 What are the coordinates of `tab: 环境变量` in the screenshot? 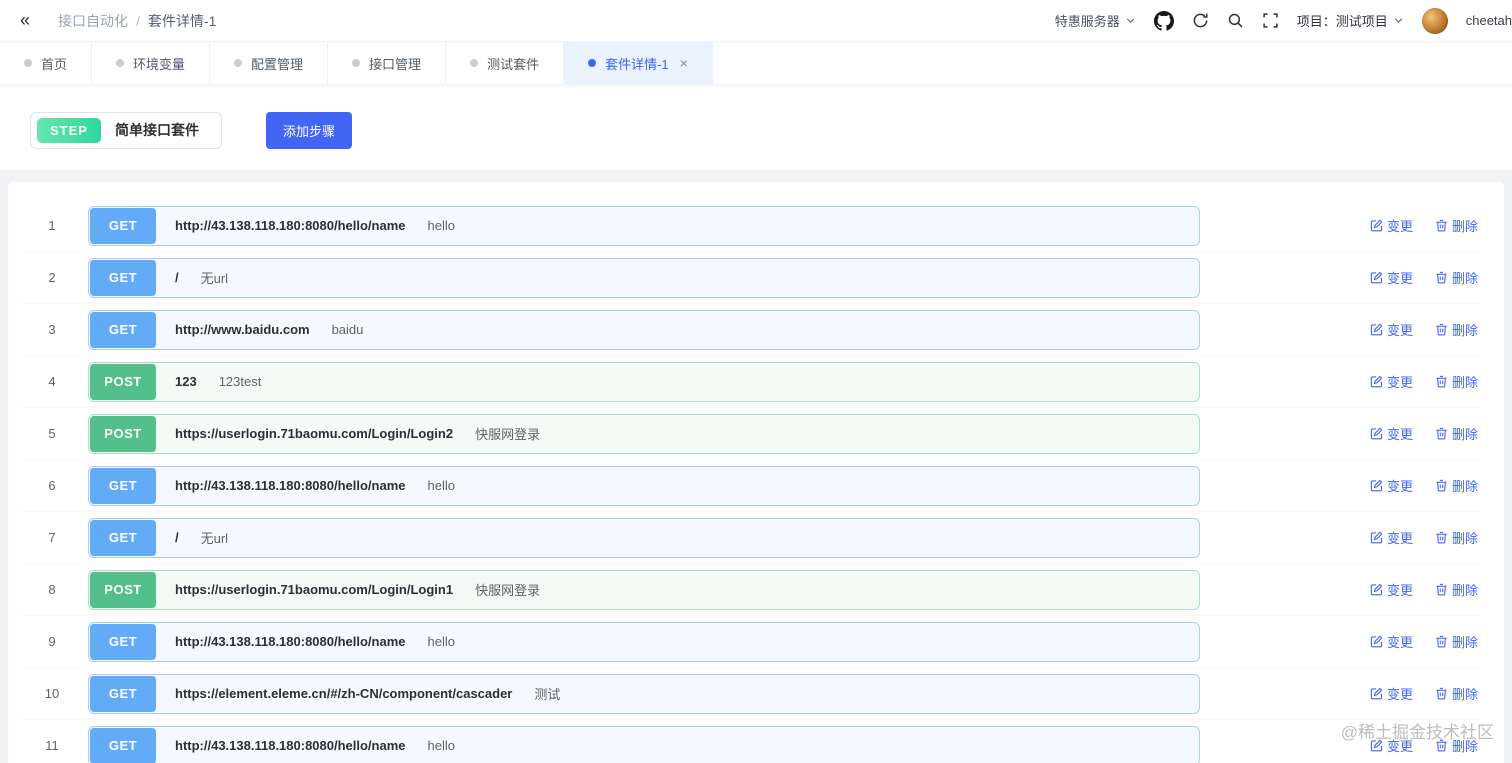 It's located at (151, 63).